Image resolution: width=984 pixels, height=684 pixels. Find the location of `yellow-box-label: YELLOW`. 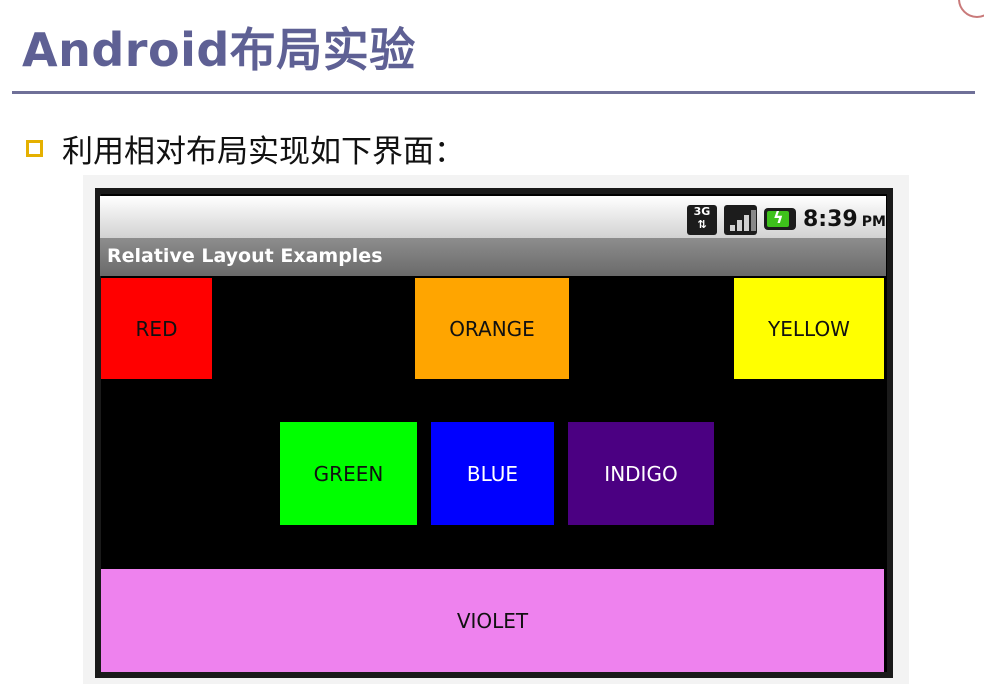

yellow-box-label: YELLOW is located at coordinates (809, 328).